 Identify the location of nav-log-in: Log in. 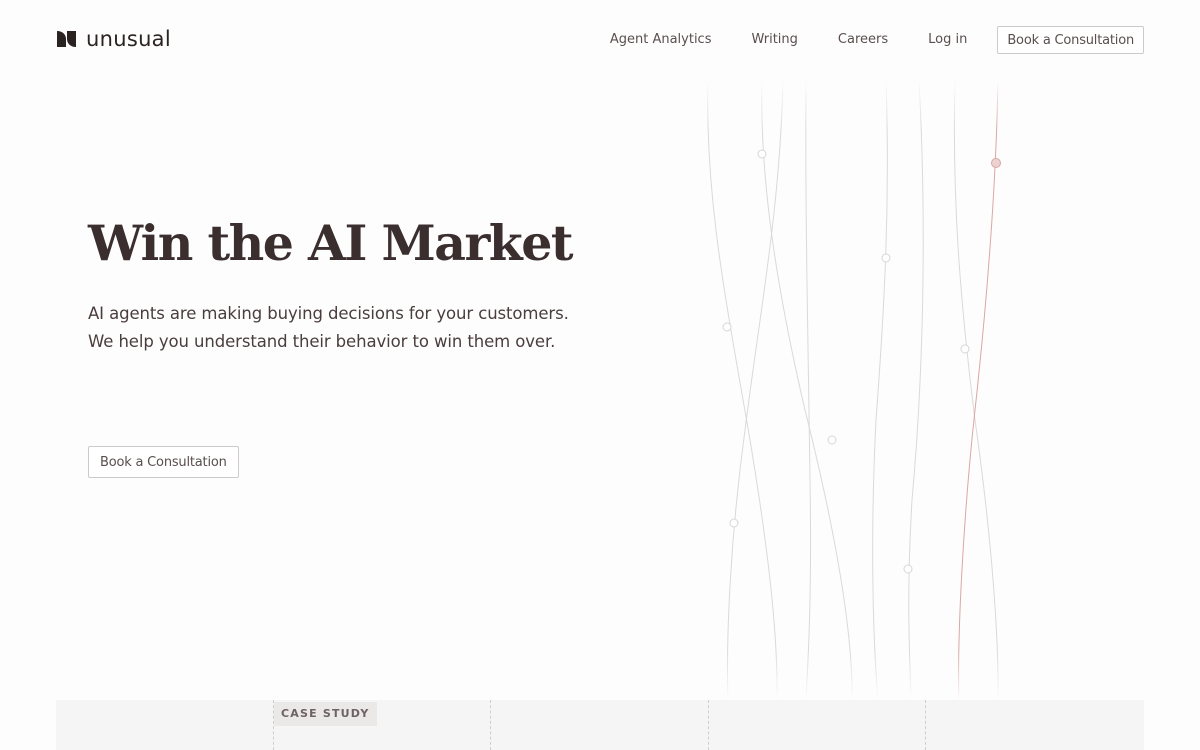
(947, 40).